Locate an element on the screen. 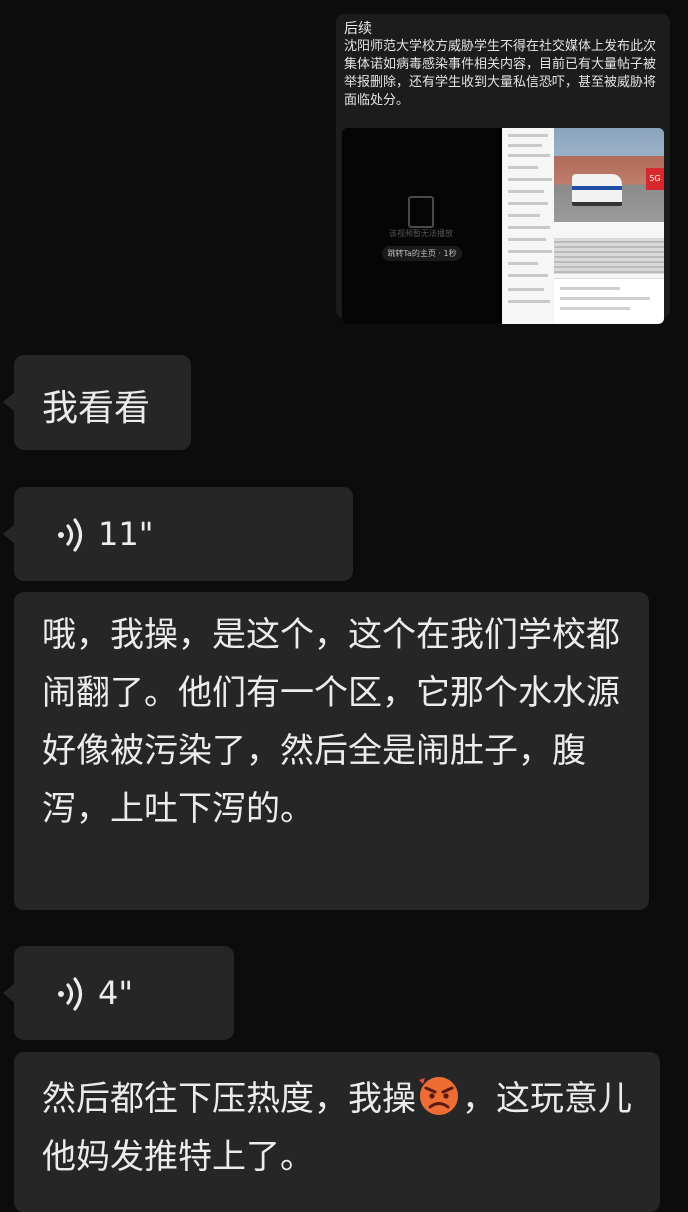 This screenshot has height=1212, width=688. voice-duration: 4" is located at coordinates (116, 993).